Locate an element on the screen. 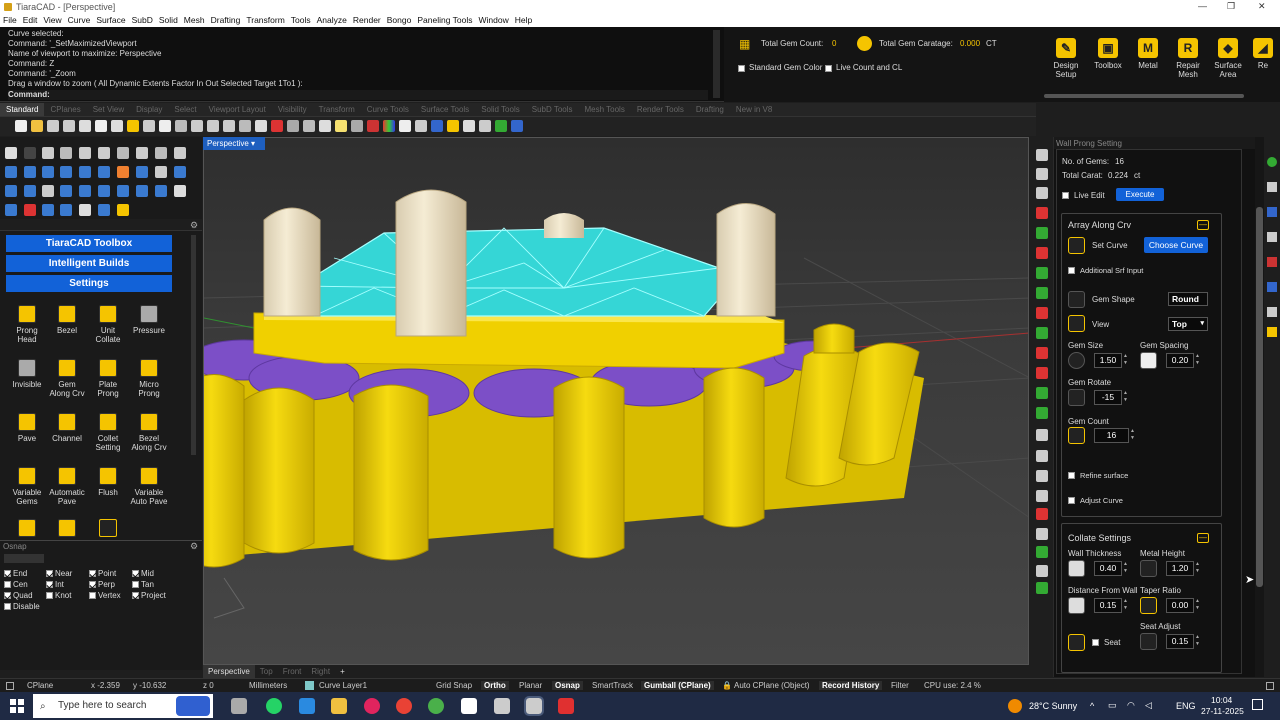 This screenshot has width=1280, height=720. boolean-icon is located at coordinates (142, 172).